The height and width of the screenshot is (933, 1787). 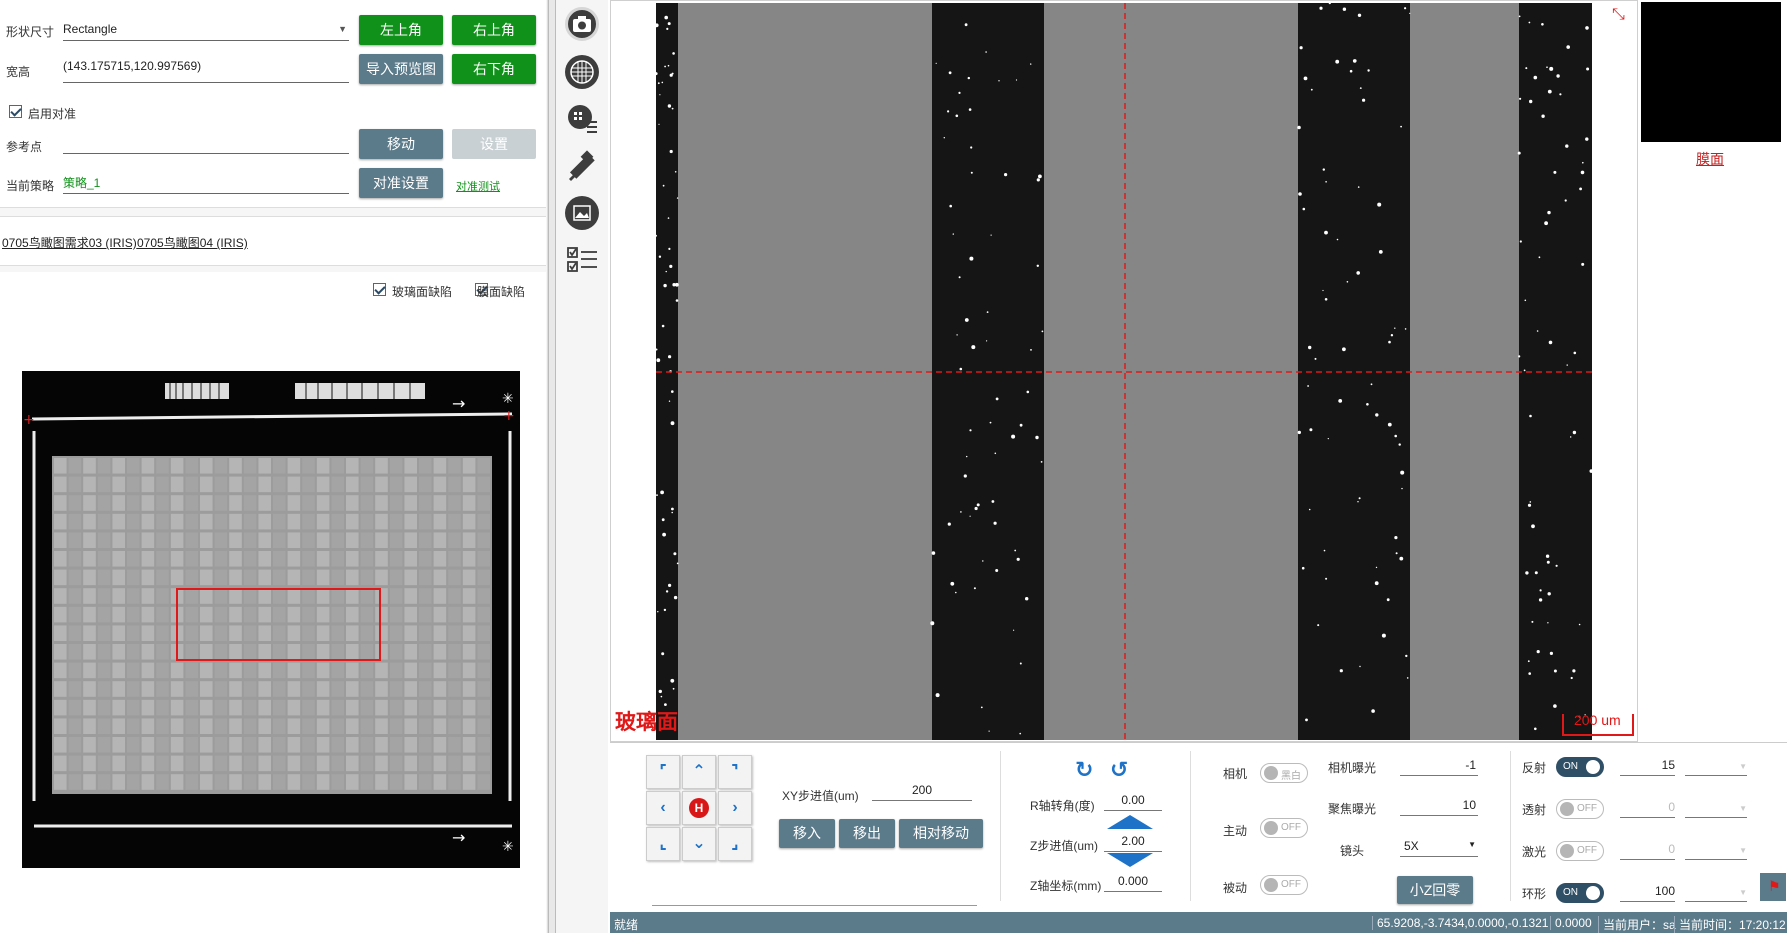 What do you see at coordinates (922, 792) in the screenshot?
I see `xy-step-field: 200` at bounding box center [922, 792].